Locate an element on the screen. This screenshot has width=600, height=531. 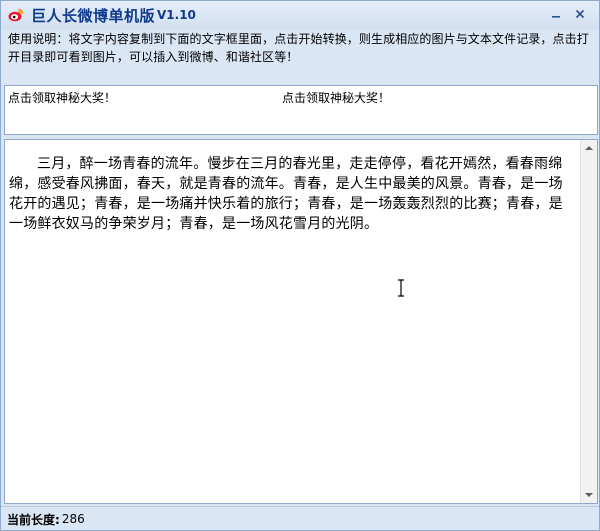
scroll-up-arrow-icon is located at coordinates (589, 148).